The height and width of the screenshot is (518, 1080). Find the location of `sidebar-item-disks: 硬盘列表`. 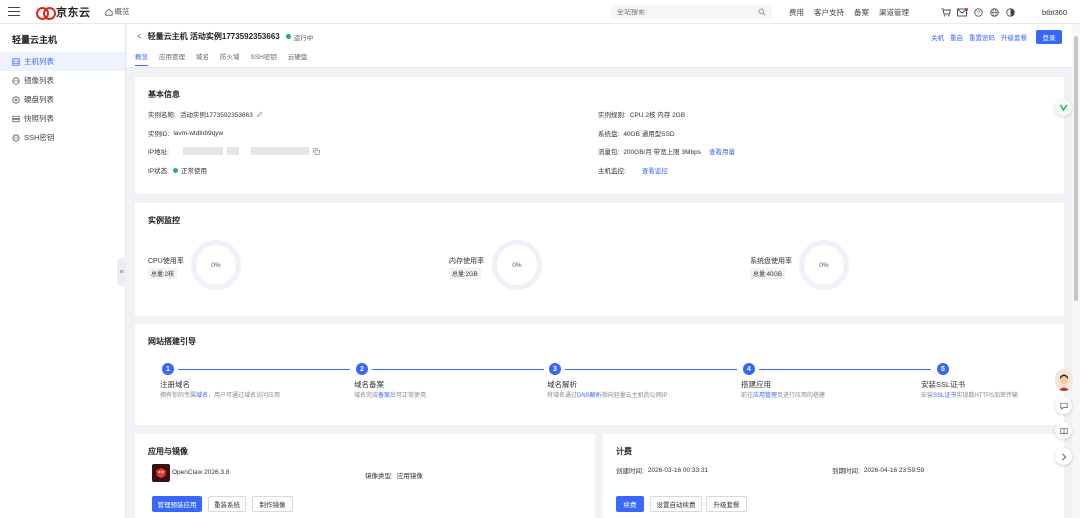

sidebar-item-disks: 硬盘列表 is located at coordinates (62, 99).